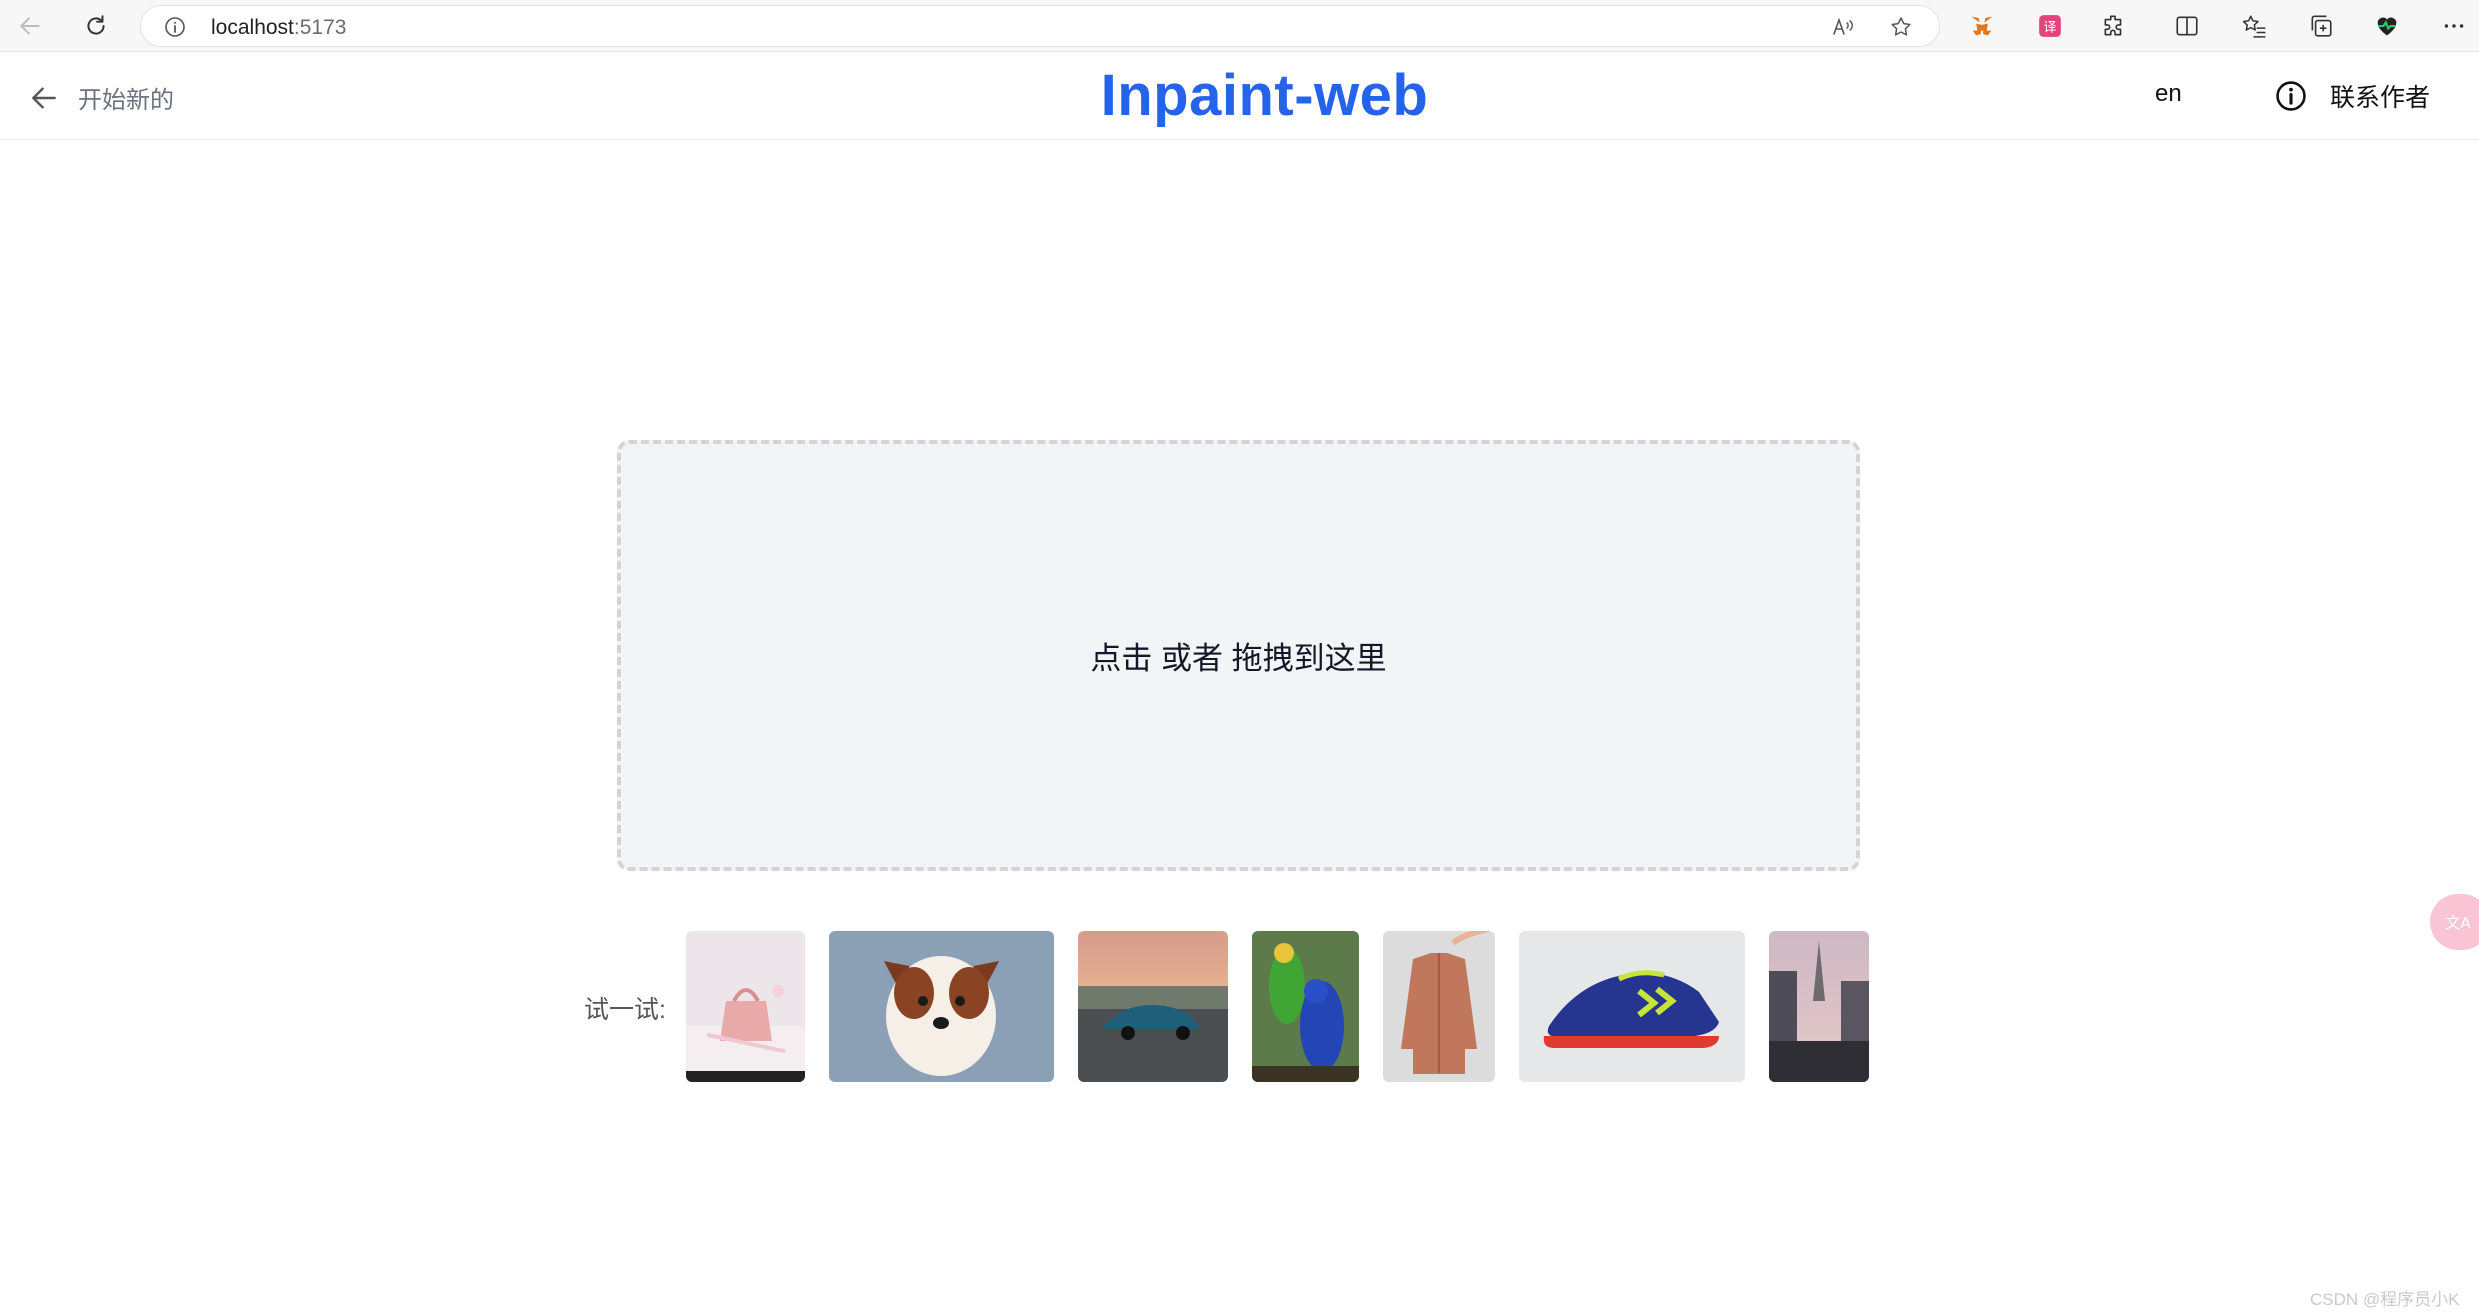 This screenshot has width=2479, height=1314. I want to click on browser-essentials-icon, so click(2387, 26).